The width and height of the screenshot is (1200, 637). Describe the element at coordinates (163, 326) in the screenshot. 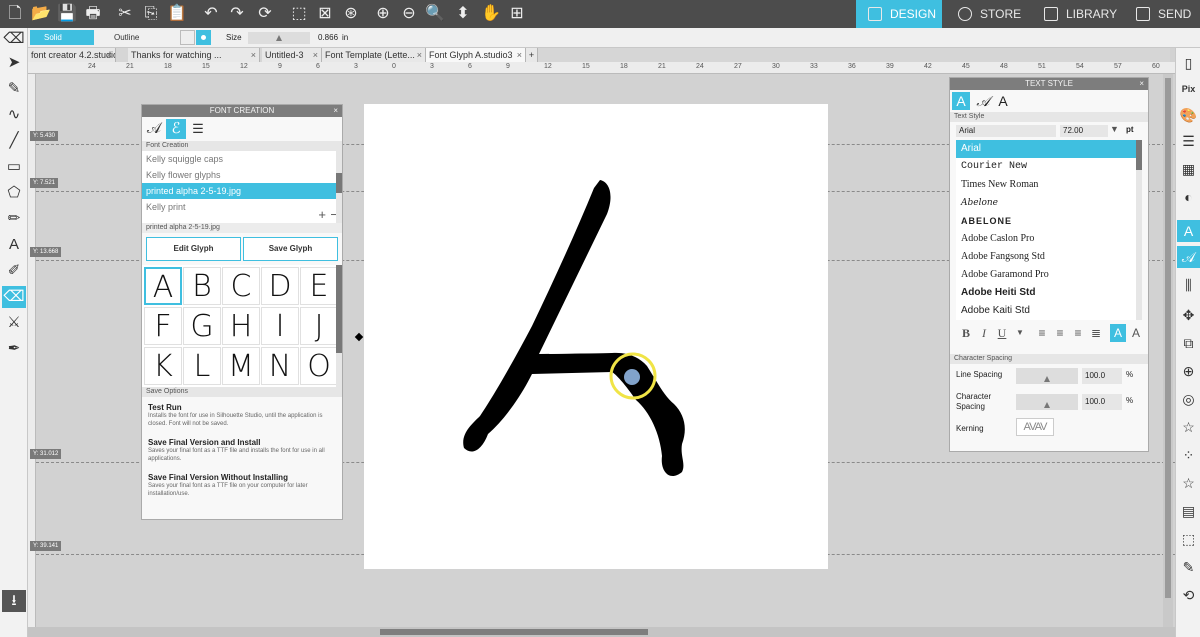

I see `glyph-cell: F` at that location.